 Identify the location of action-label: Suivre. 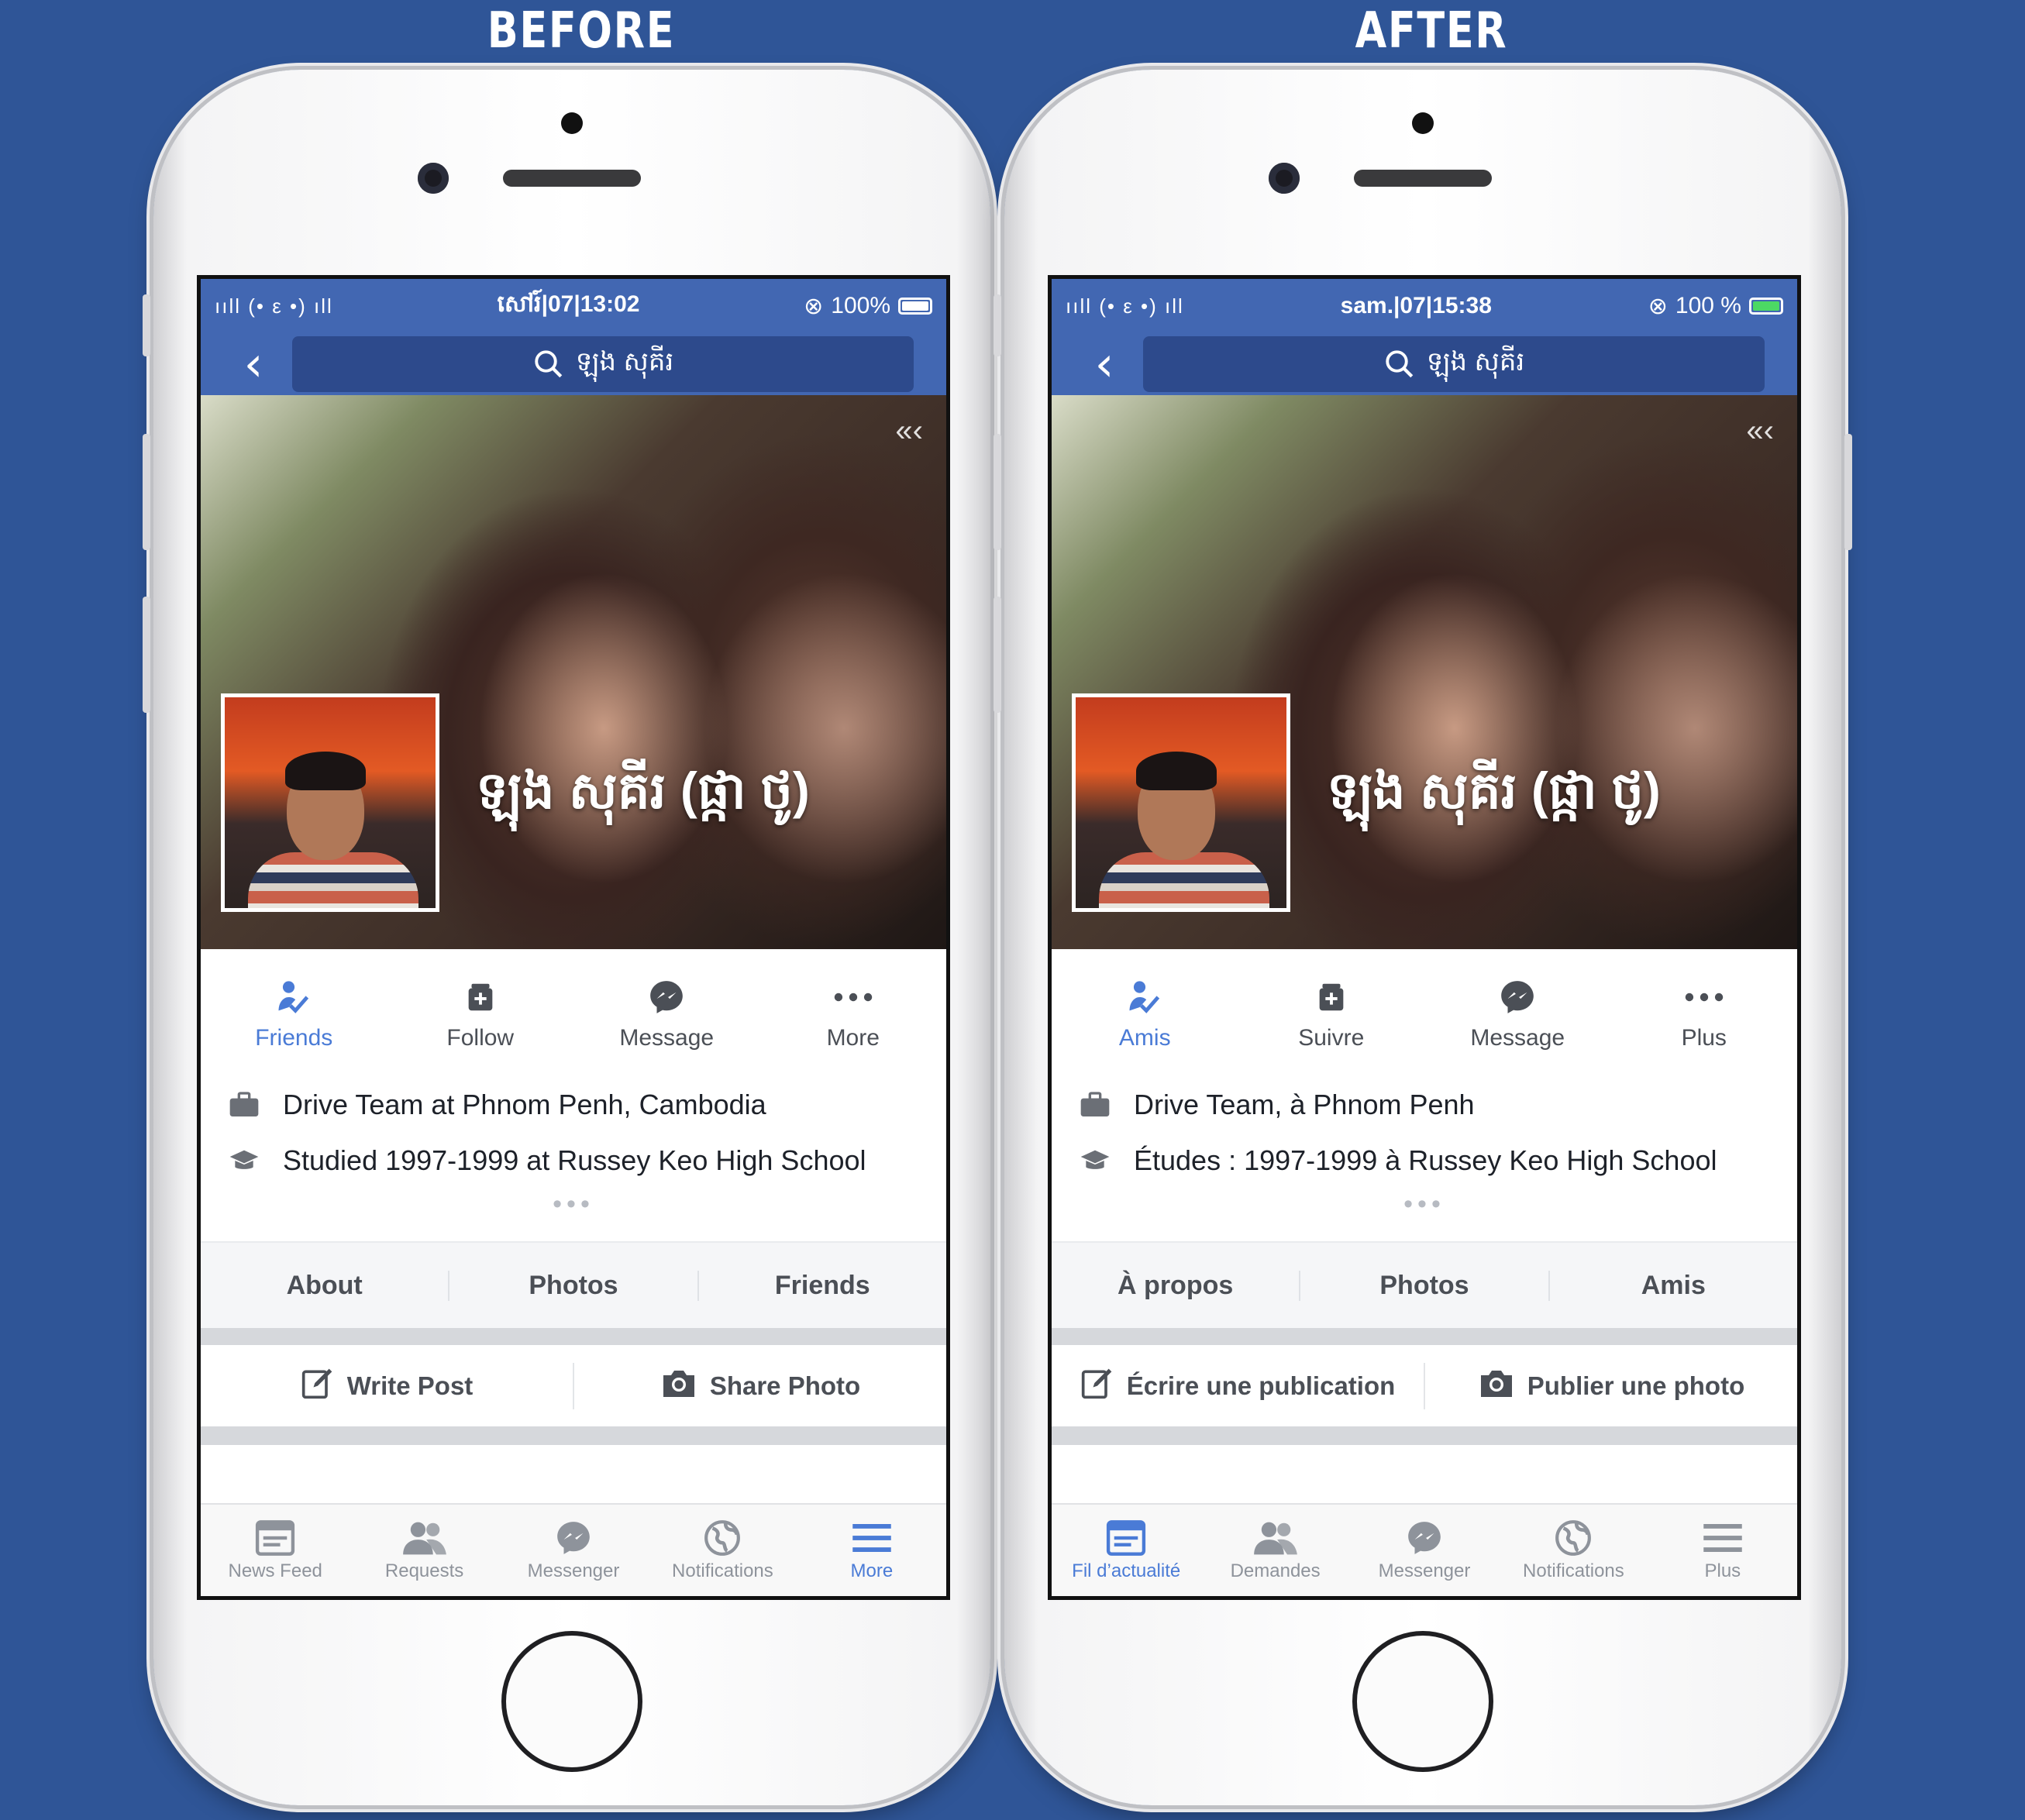
(1332, 1037).